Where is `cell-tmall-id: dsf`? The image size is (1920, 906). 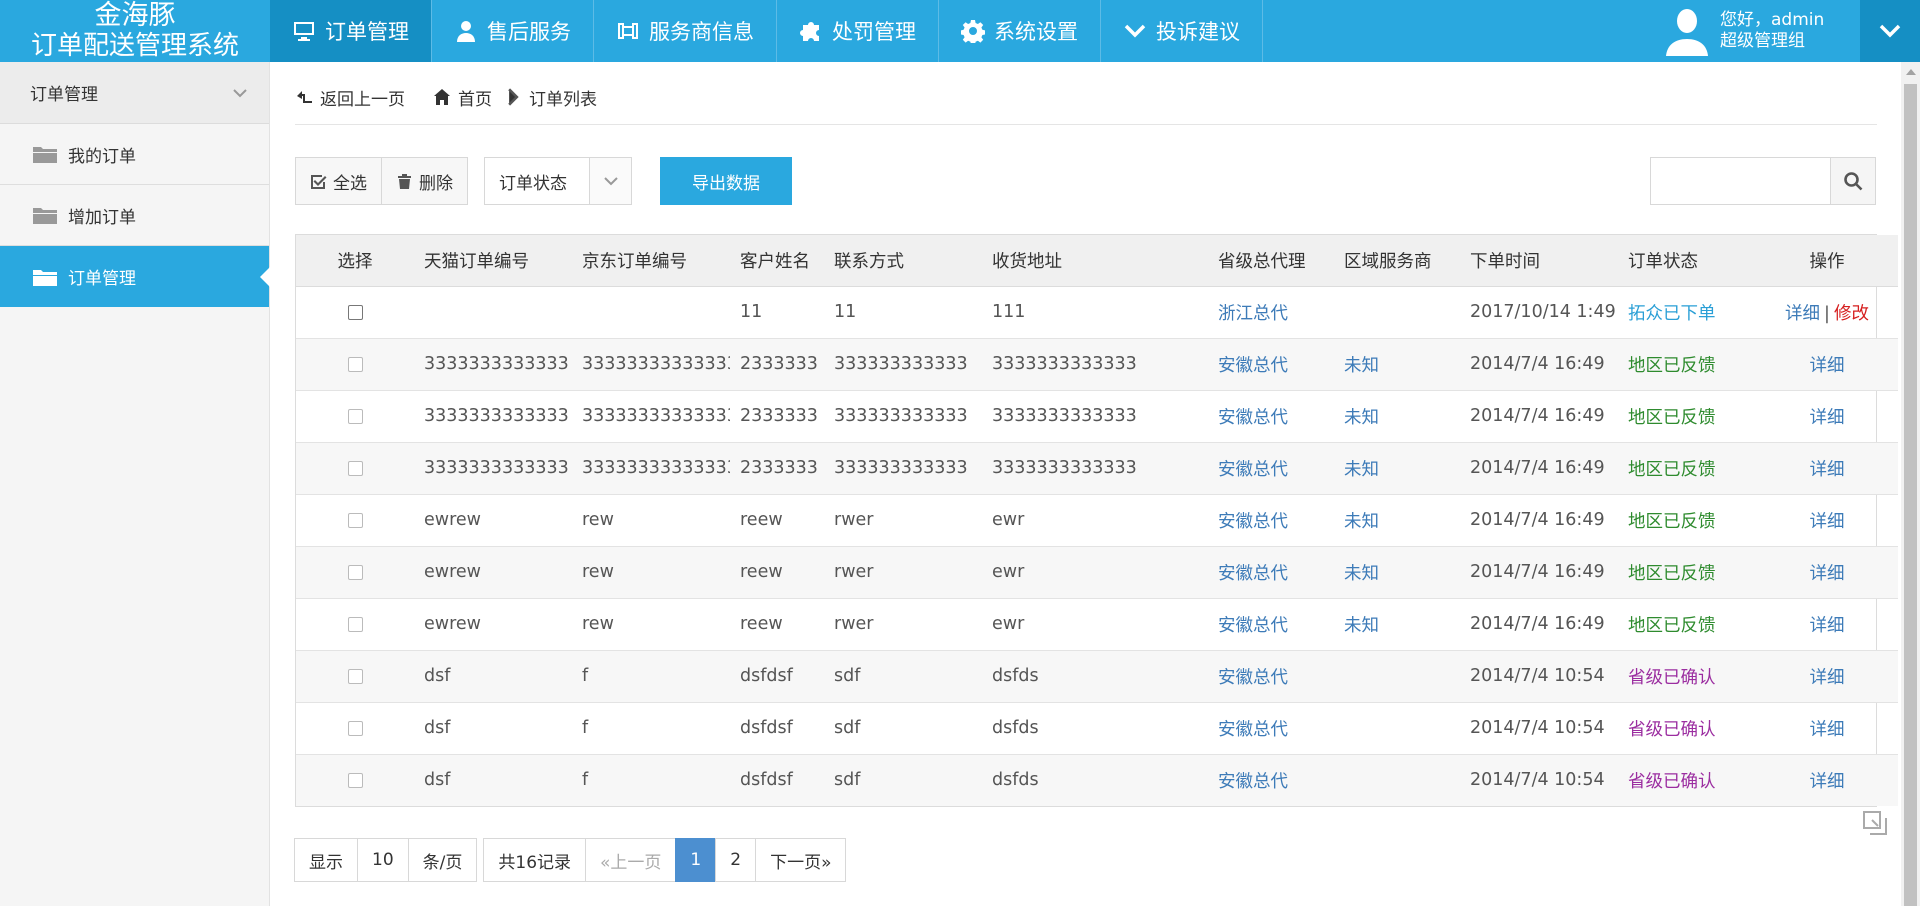 cell-tmall-id: dsf is located at coordinates (493, 727).